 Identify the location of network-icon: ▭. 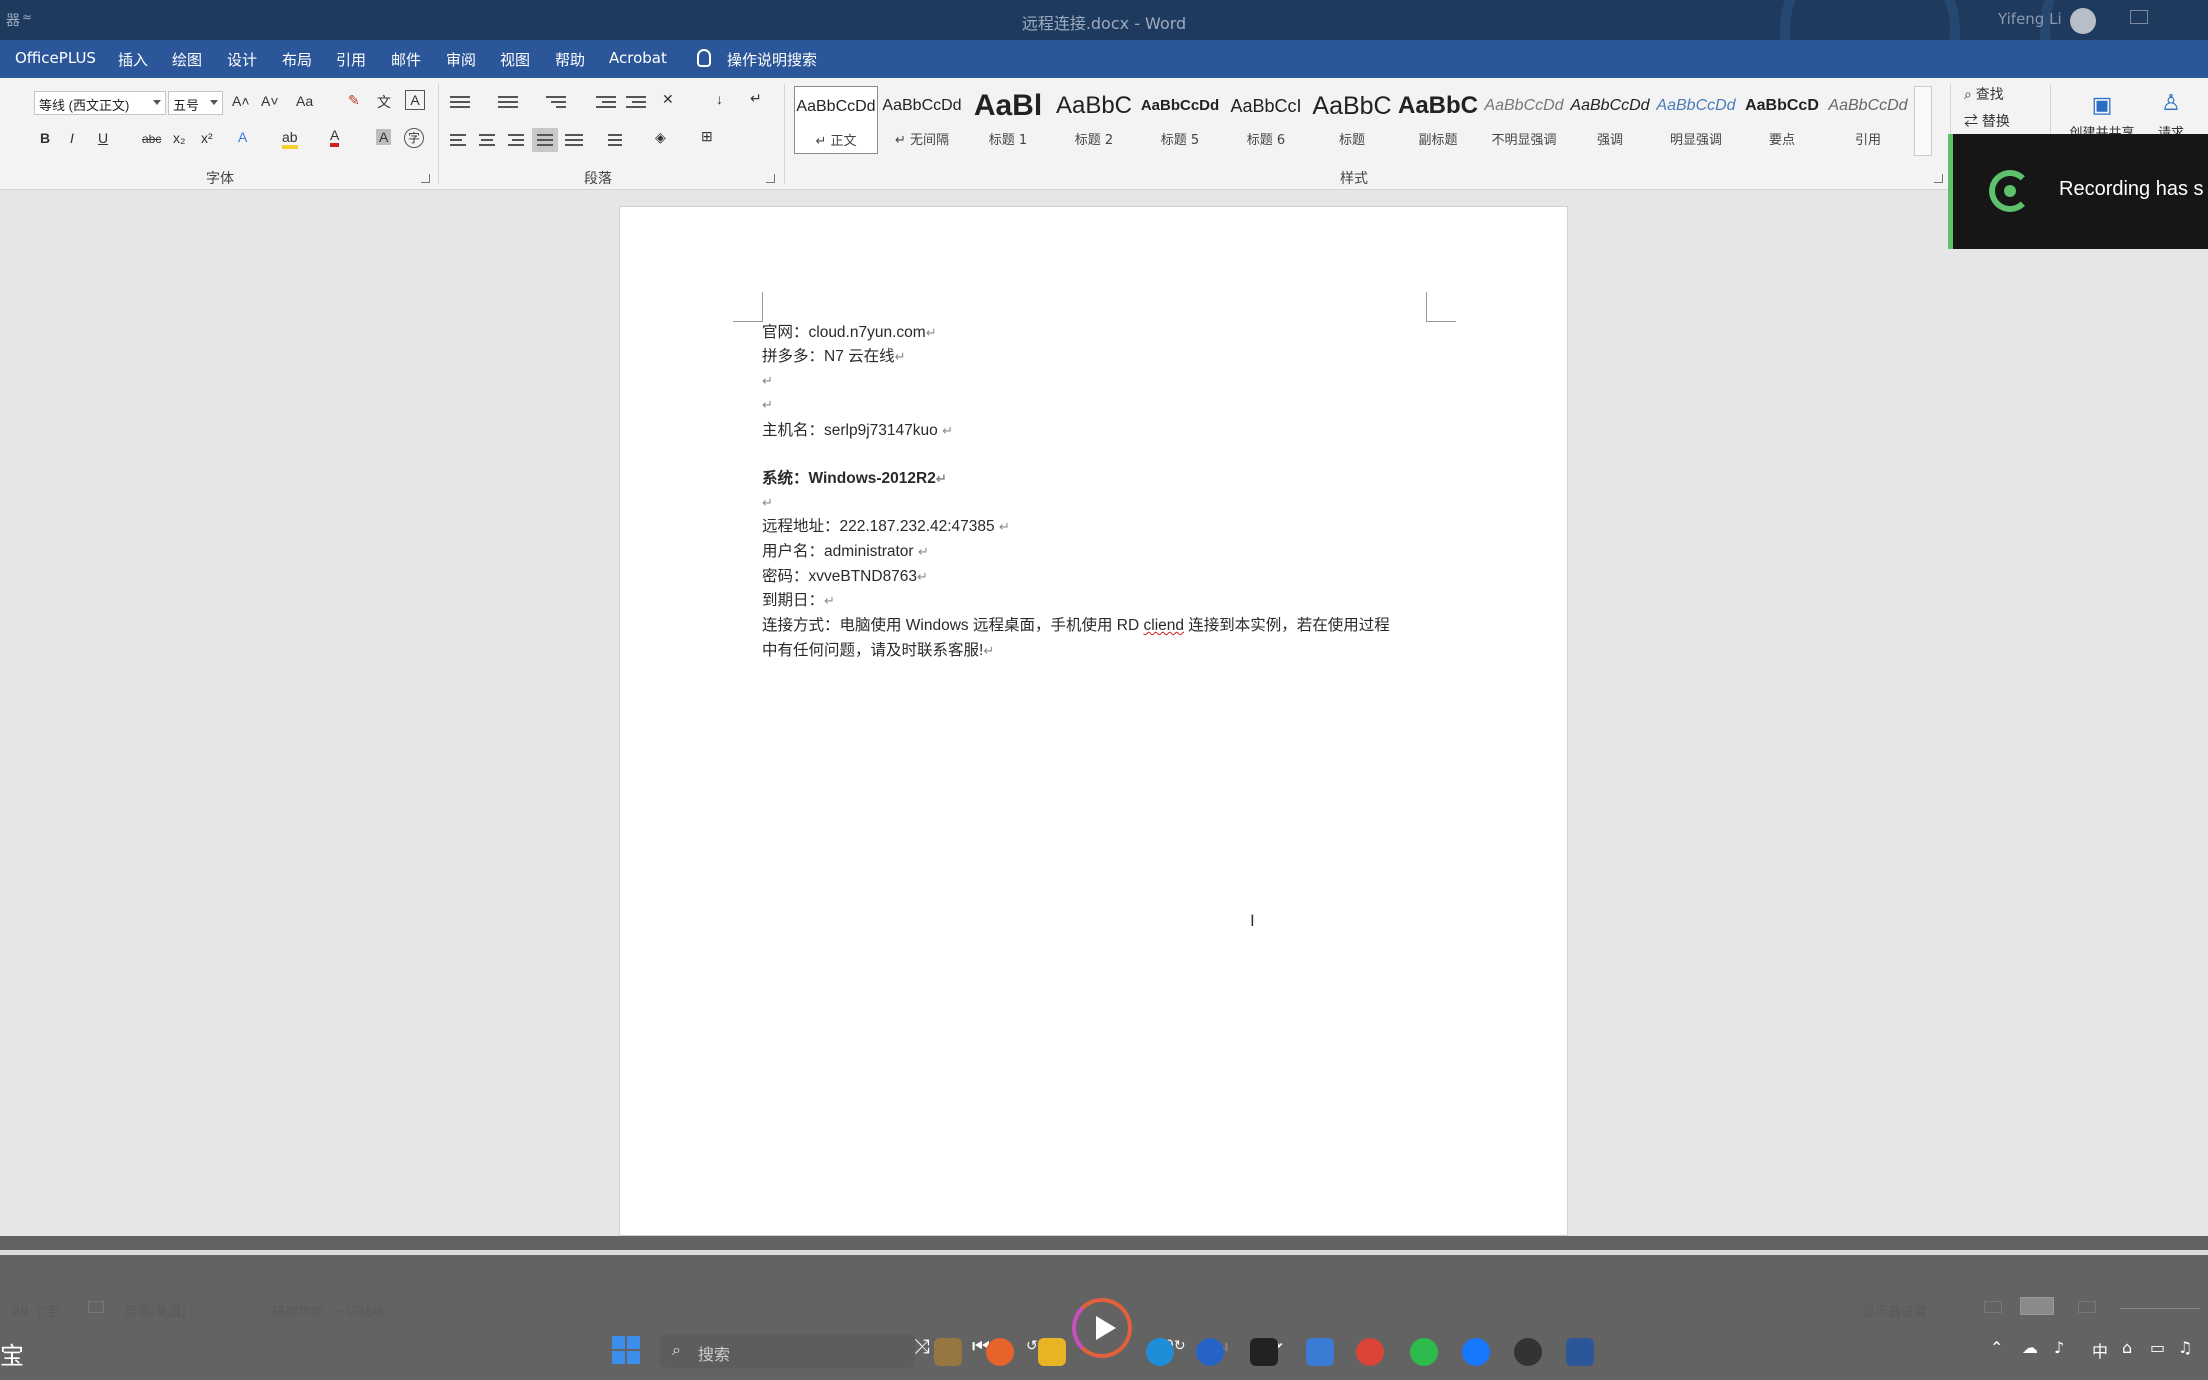
(2157, 1347).